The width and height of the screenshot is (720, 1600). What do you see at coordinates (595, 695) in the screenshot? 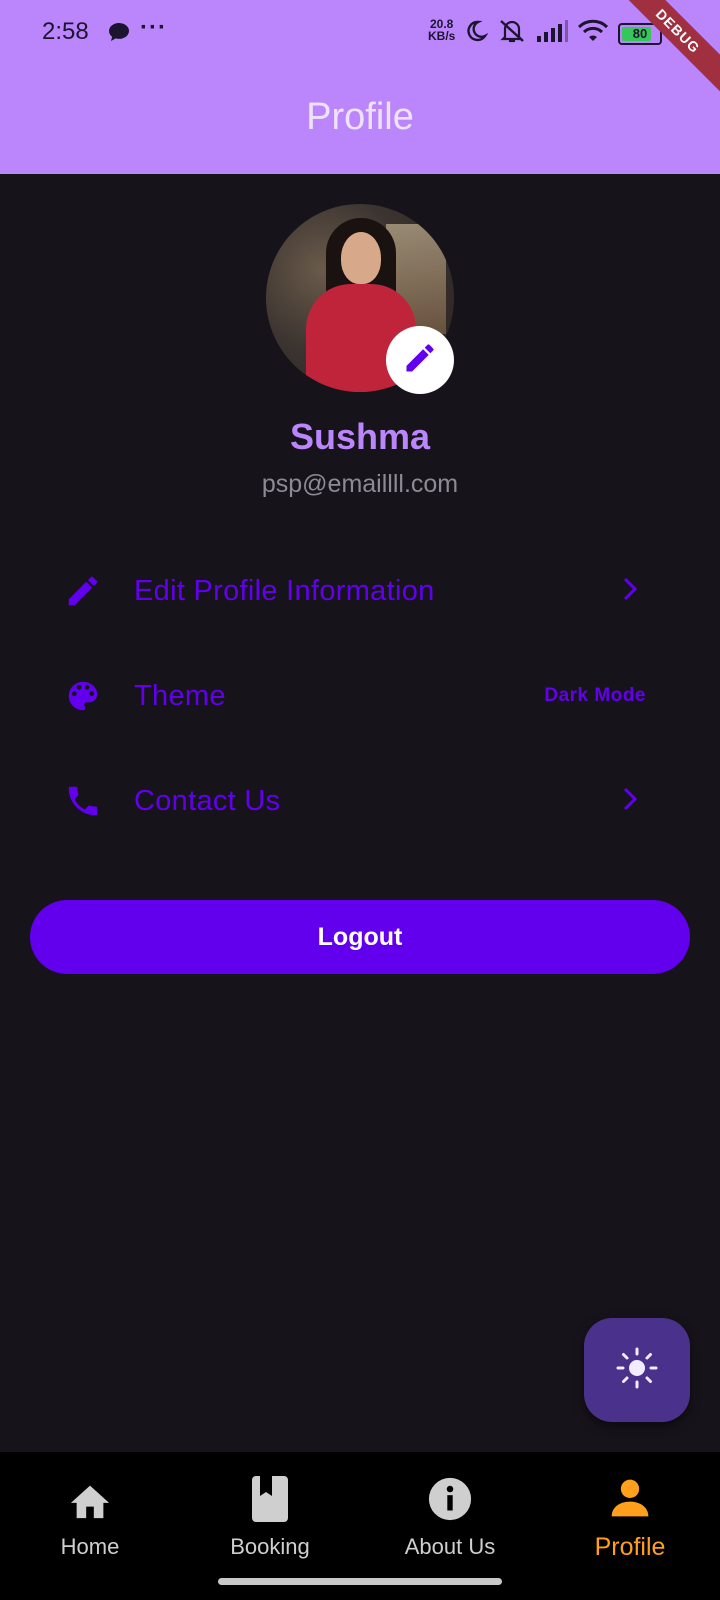
I see `theme-mode-value: Dark Mode` at bounding box center [595, 695].